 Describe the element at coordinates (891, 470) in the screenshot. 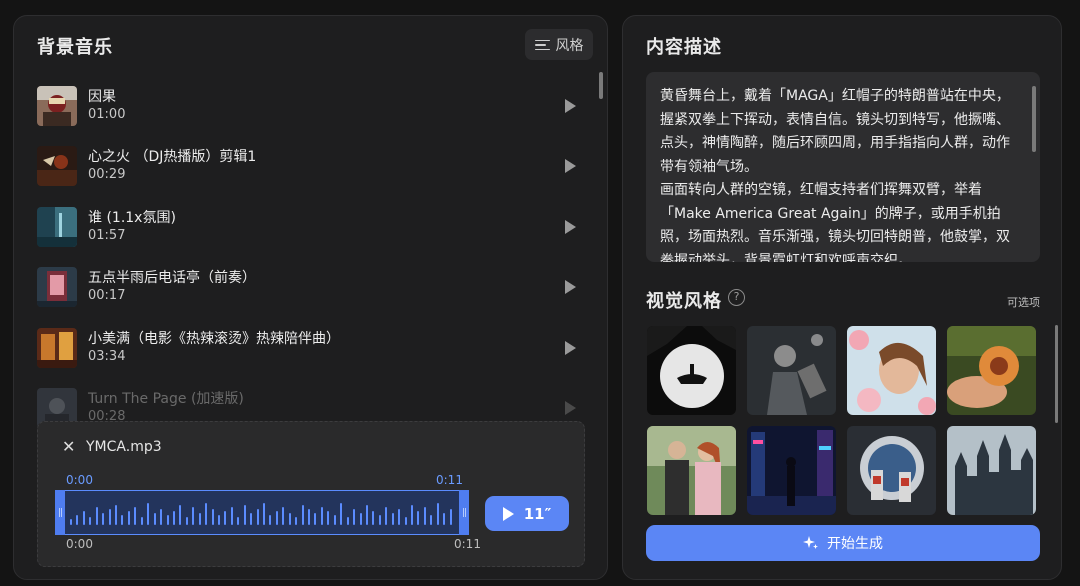

I see `astronauts-portal-thumbnail` at that location.